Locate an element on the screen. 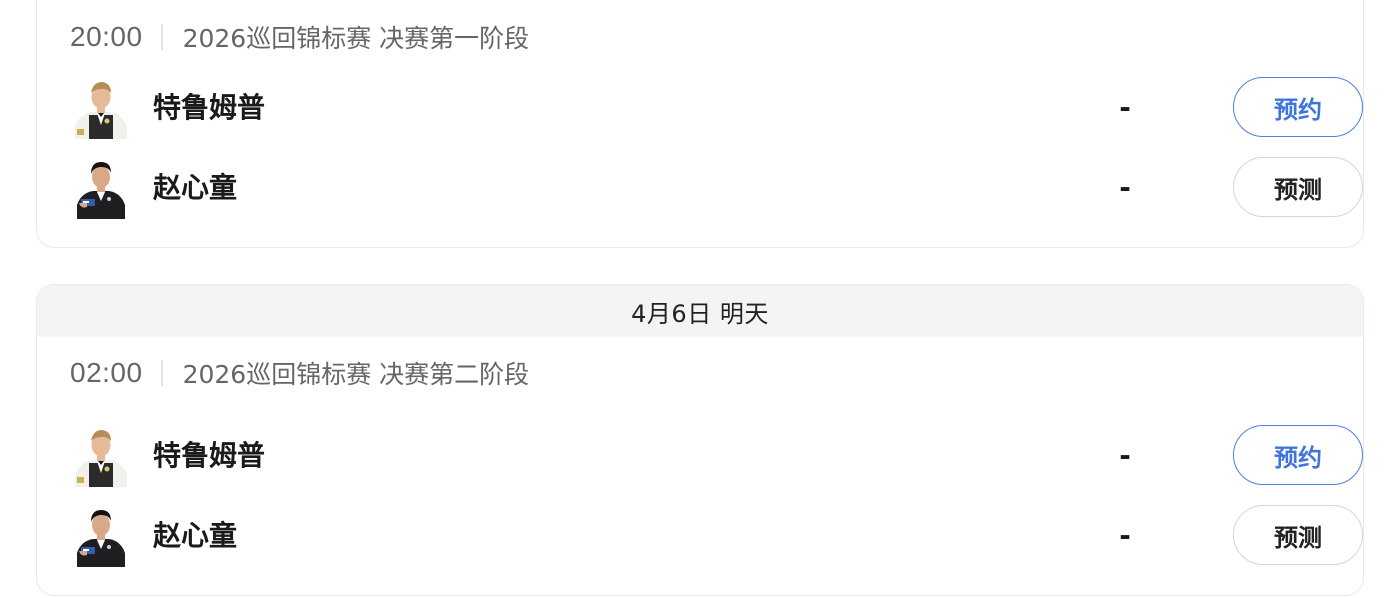 Image resolution: width=1400 pixels, height=598 pixels. match-time: 20:00 is located at coordinates (106, 36).